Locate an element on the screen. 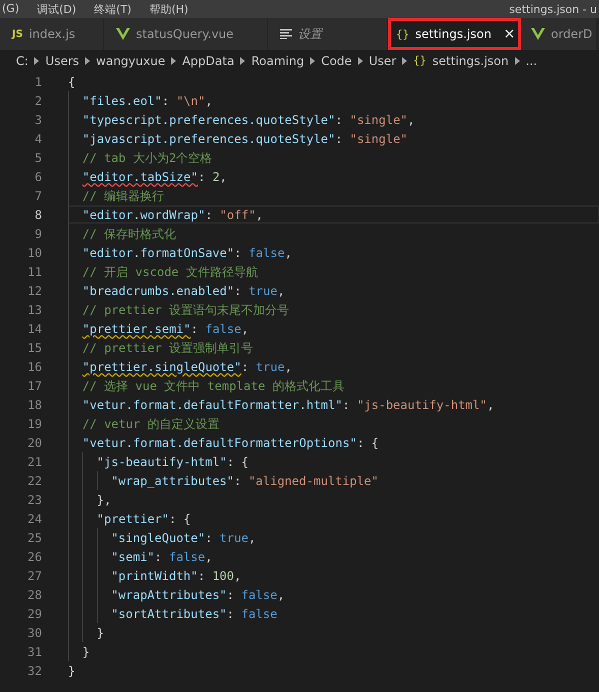  line-number: 28 is located at coordinates (34, 595).